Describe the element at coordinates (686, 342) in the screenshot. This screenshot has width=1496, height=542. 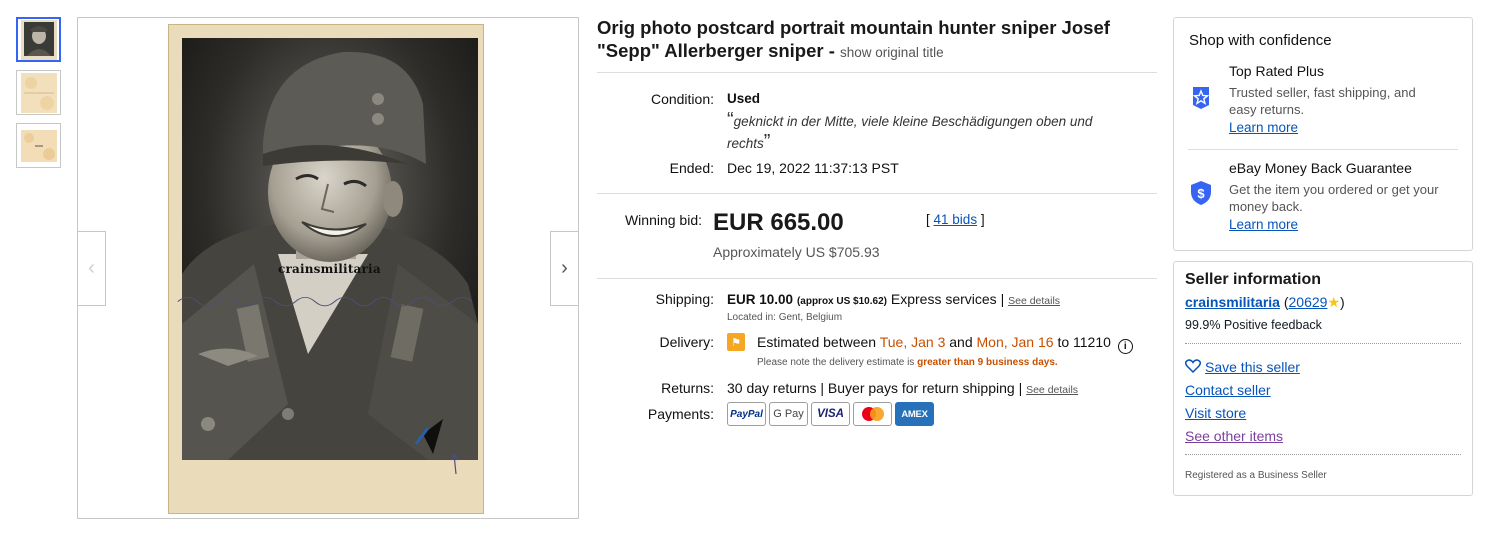
I see `delivery-label: Delivery:` at that location.